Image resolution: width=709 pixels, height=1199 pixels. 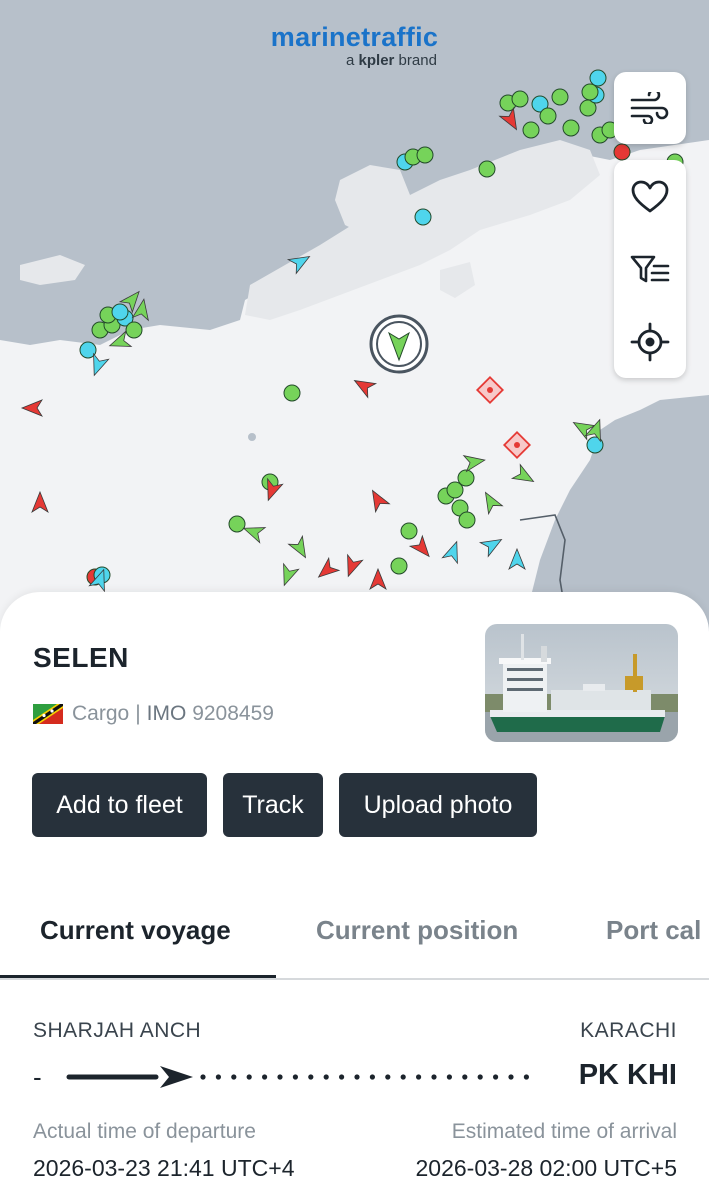 I want to click on tab-port-calls: Port cal, so click(x=653, y=930).